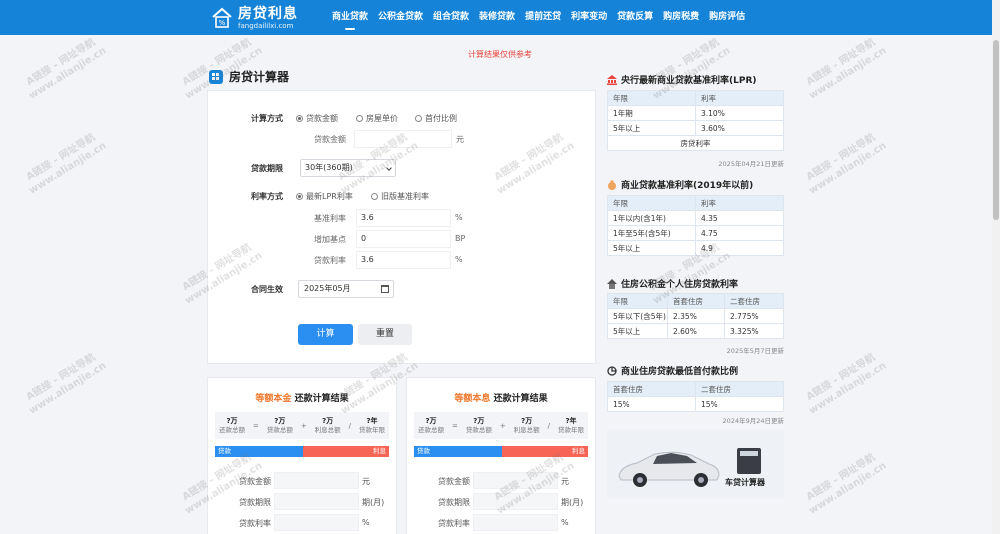  Describe the element at coordinates (695, 143) in the screenshot. I see `mortgage-rate-link: 房贷利率` at that location.